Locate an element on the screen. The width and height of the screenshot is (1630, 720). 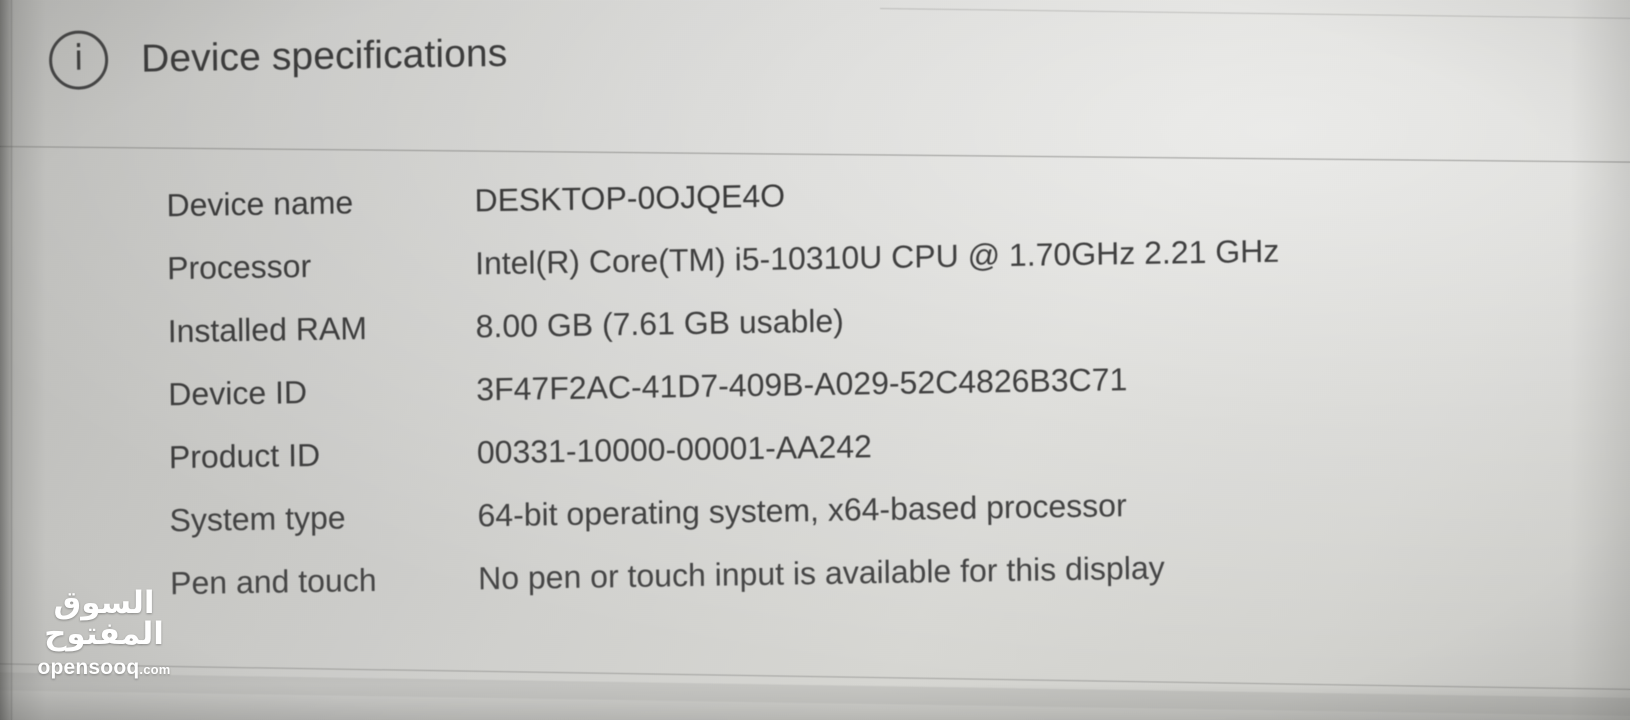
spec-label: Processor is located at coordinates (239, 267).